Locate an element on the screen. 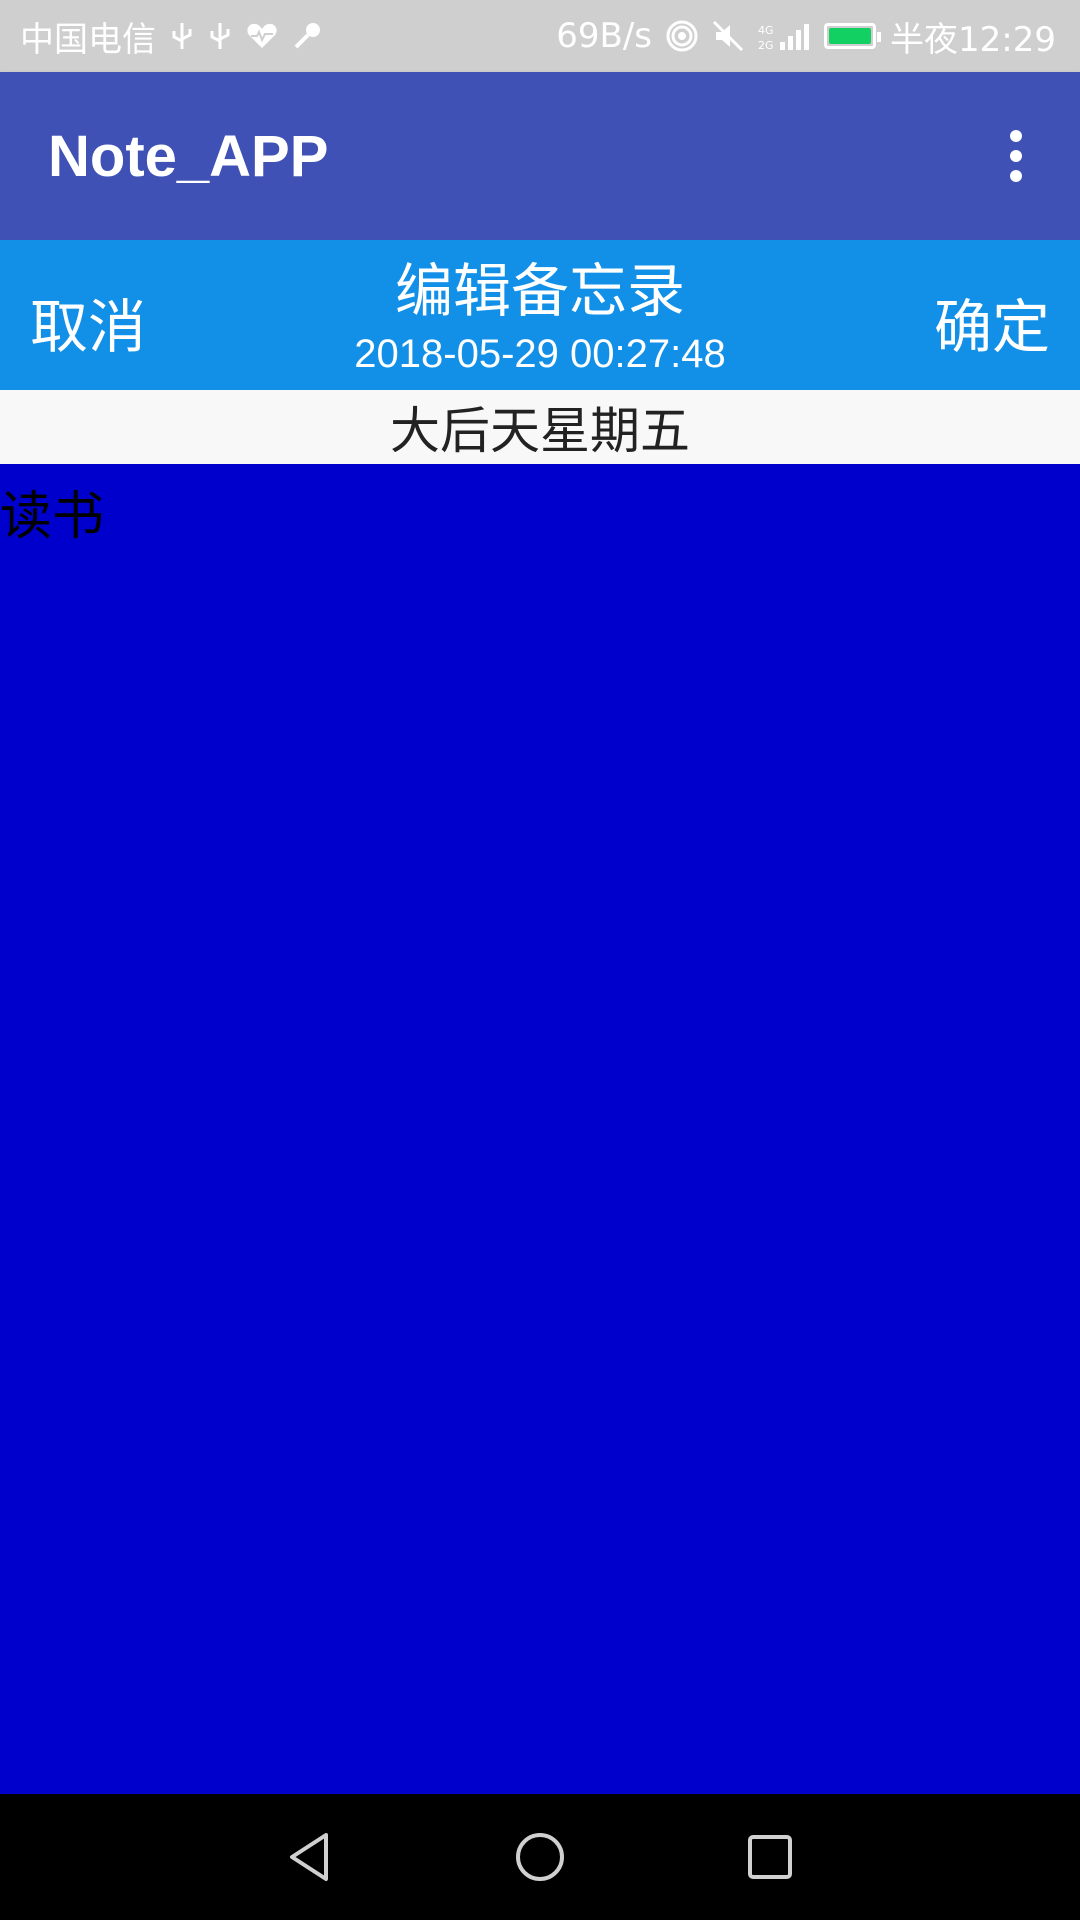  svg-text: 4G is located at coordinates (766, 30).